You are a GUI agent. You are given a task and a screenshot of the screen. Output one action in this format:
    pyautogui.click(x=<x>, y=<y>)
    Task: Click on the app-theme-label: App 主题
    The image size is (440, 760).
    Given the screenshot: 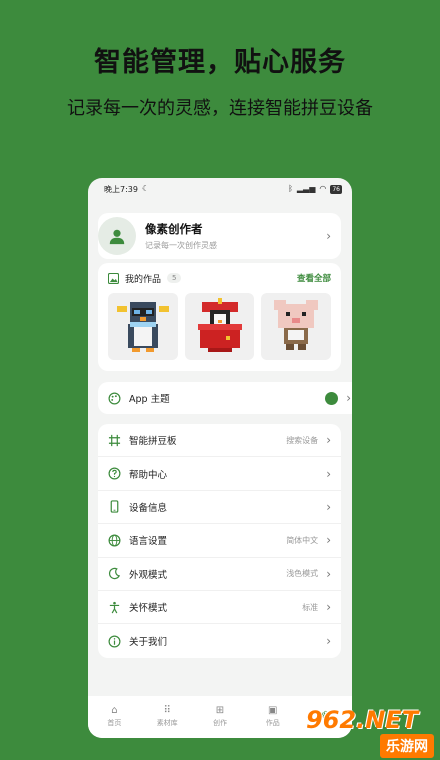 What is the action you would take?
    pyautogui.click(x=149, y=399)
    